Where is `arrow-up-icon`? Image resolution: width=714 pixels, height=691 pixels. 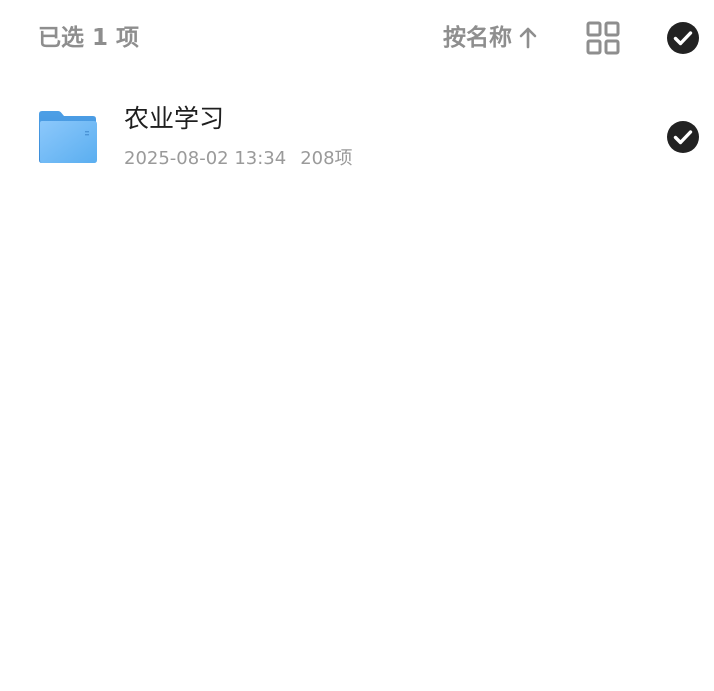
arrow-up-icon is located at coordinates (528, 38).